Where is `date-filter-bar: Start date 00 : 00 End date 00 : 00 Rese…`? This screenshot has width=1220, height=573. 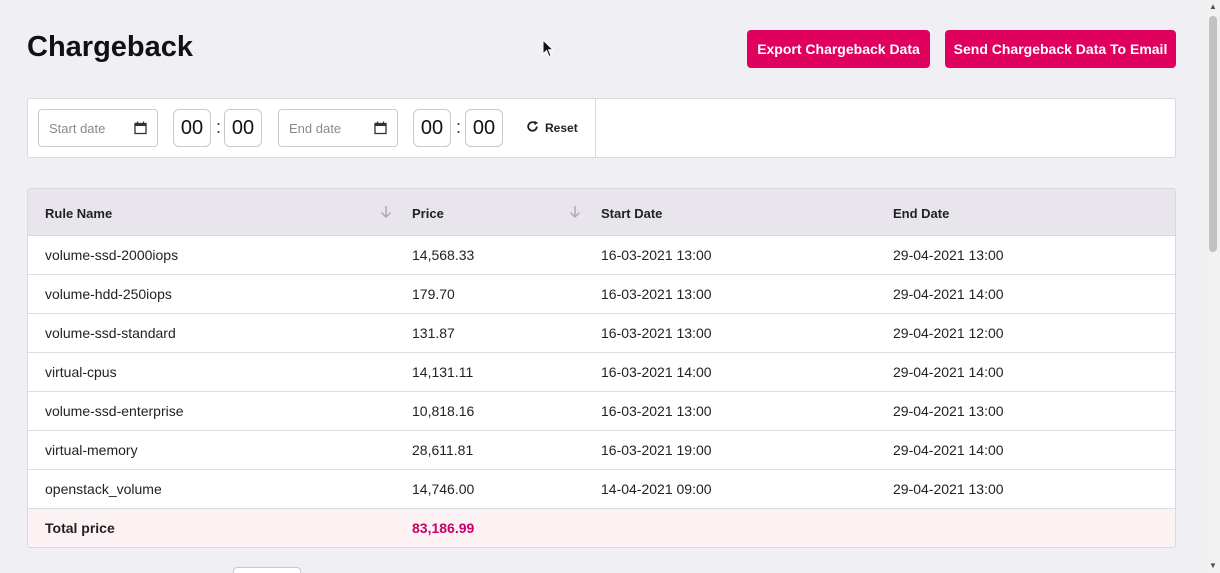 date-filter-bar: Start date 00 : 00 End date 00 : 00 Rese… is located at coordinates (601, 128).